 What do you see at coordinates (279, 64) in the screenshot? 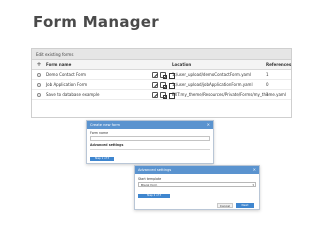
I see `column-references: References` at bounding box center [279, 64].